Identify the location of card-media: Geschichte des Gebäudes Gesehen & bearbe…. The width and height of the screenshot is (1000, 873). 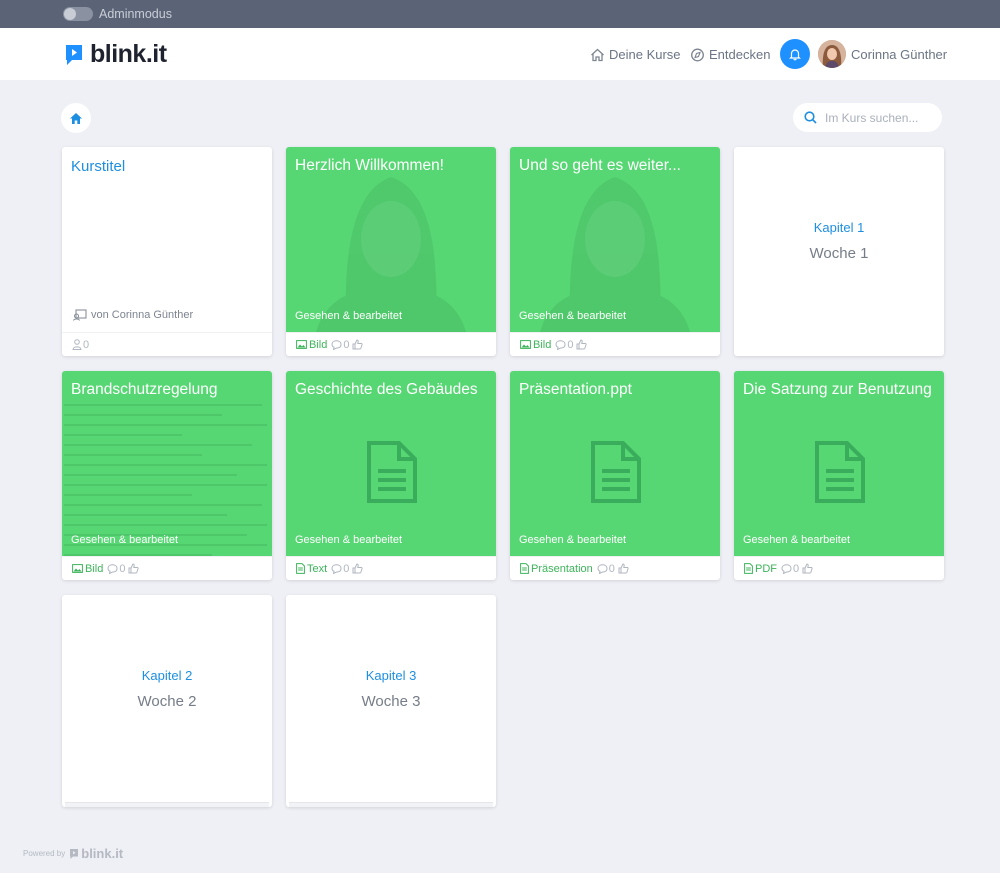
(391, 463).